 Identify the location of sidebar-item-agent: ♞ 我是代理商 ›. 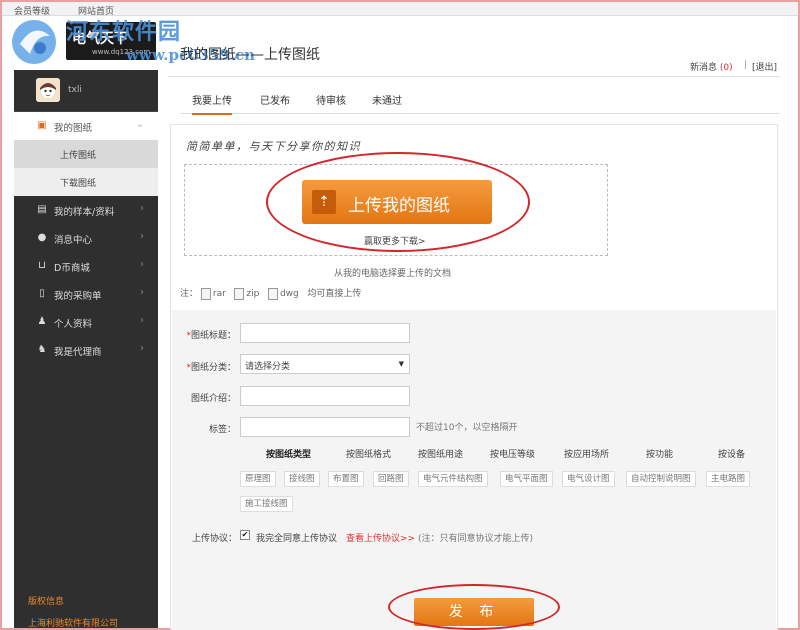
(86, 350).